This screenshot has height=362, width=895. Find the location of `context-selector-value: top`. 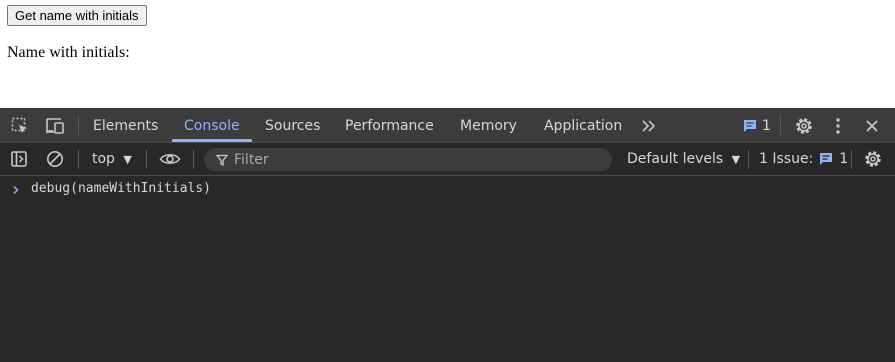

context-selector-value: top is located at coordinates (103, 159).